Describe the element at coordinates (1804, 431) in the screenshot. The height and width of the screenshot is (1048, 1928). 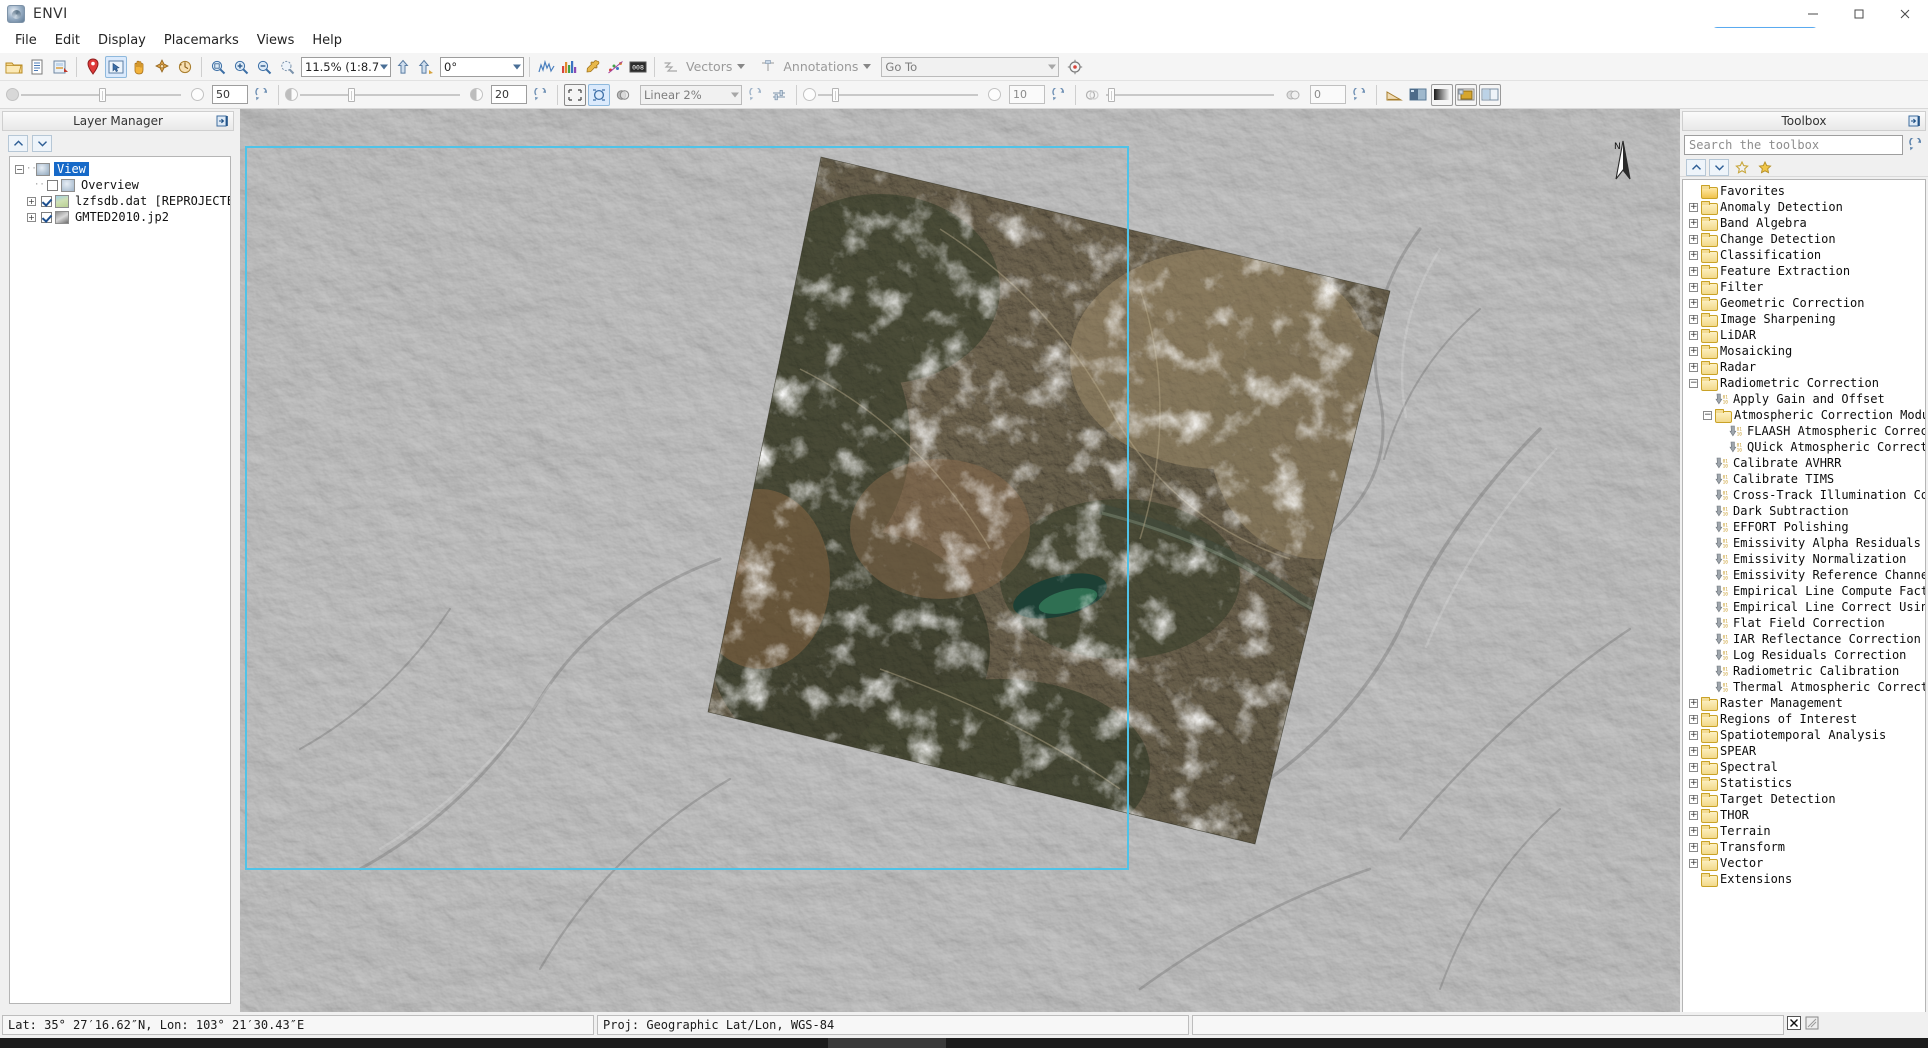
I see `toolbox-tool-item: 01 10 FLAASH Atmospheric Correc` at that location.